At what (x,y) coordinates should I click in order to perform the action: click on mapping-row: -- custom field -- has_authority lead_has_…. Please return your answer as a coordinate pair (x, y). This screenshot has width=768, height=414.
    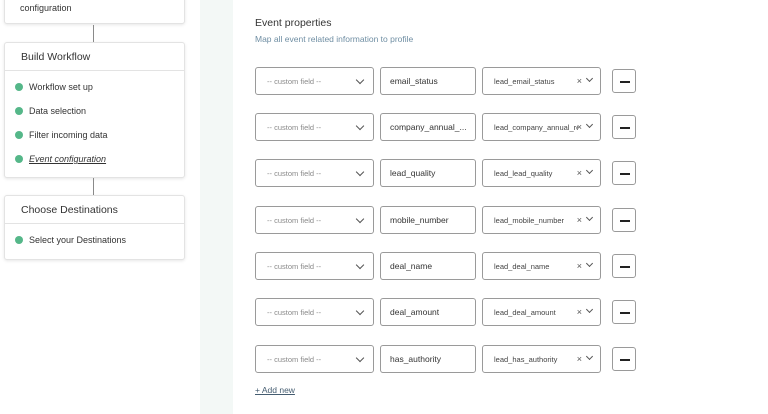
    Looking at the image, I should click on (450, 360).